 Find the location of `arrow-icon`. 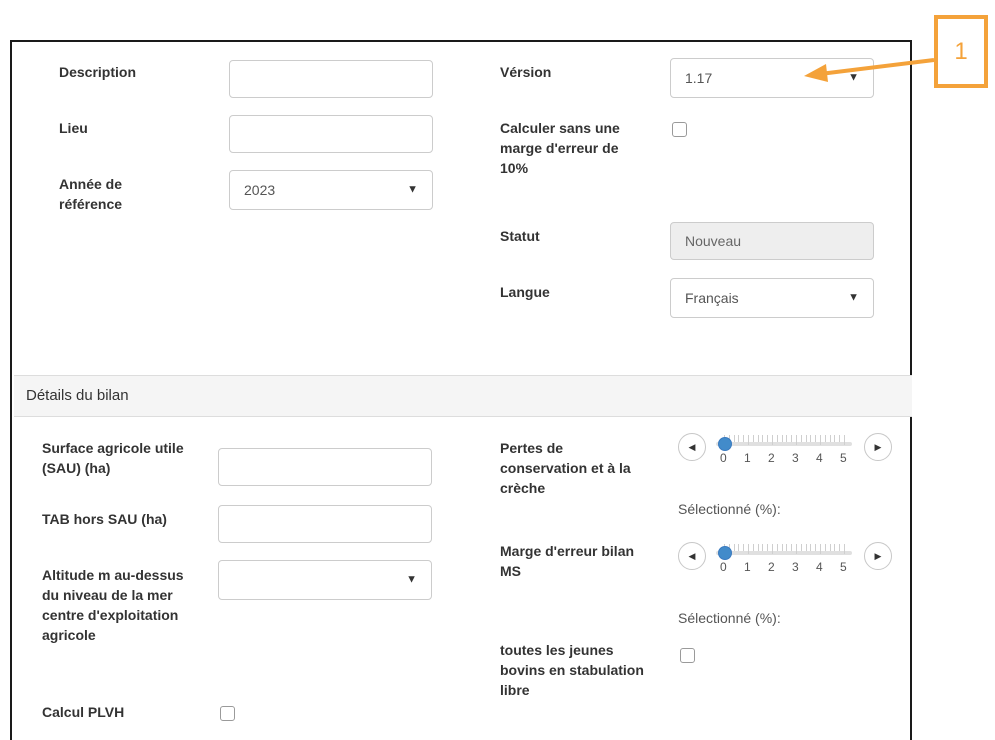

arrow-icon is located at coordinates (869, 70).